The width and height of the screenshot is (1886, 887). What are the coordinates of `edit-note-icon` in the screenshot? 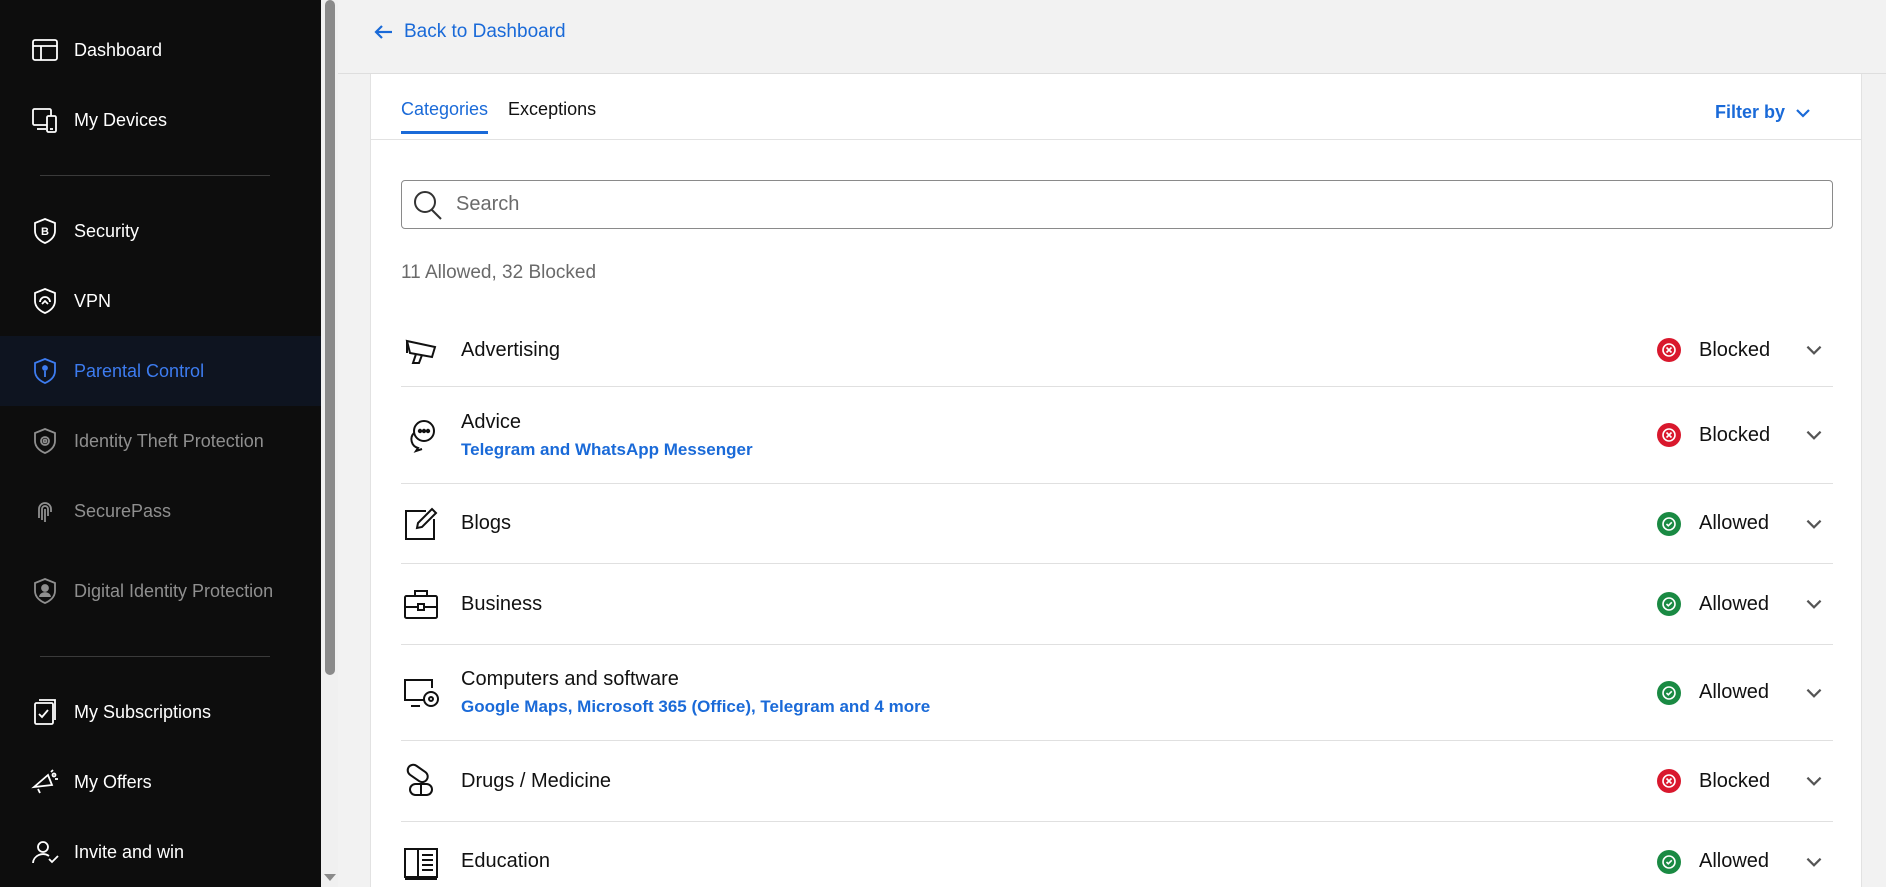 It's located at (421, 524).